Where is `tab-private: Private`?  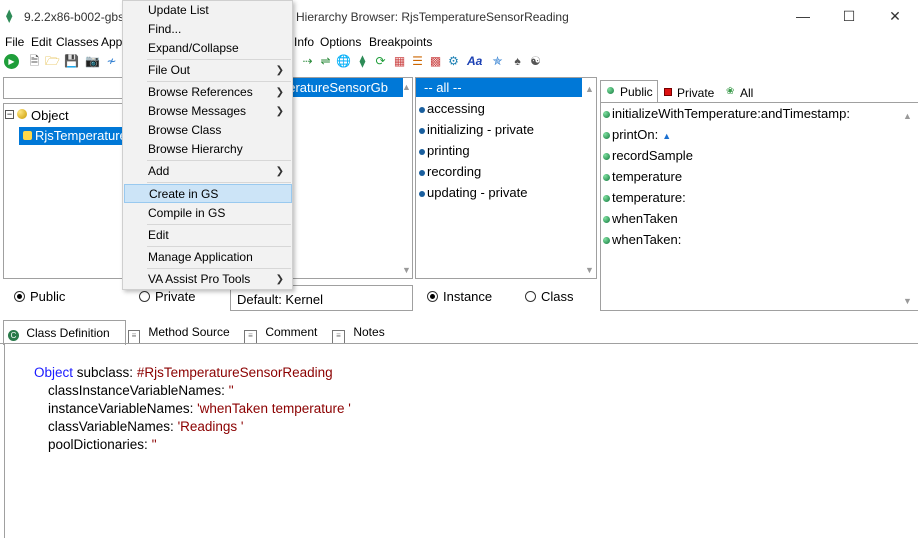 tab-private: Private is located at coordinates (695, 93).